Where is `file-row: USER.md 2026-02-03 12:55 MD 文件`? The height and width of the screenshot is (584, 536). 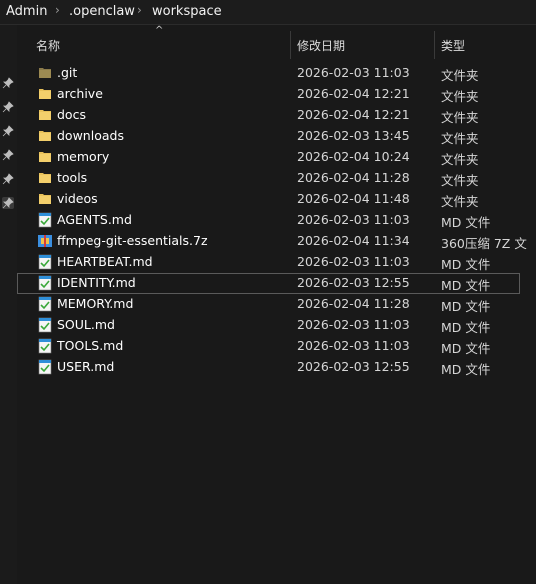
file-row: USER.md 2026-02-03 12:55 MD 文件 is located at coordinates (276, 367).